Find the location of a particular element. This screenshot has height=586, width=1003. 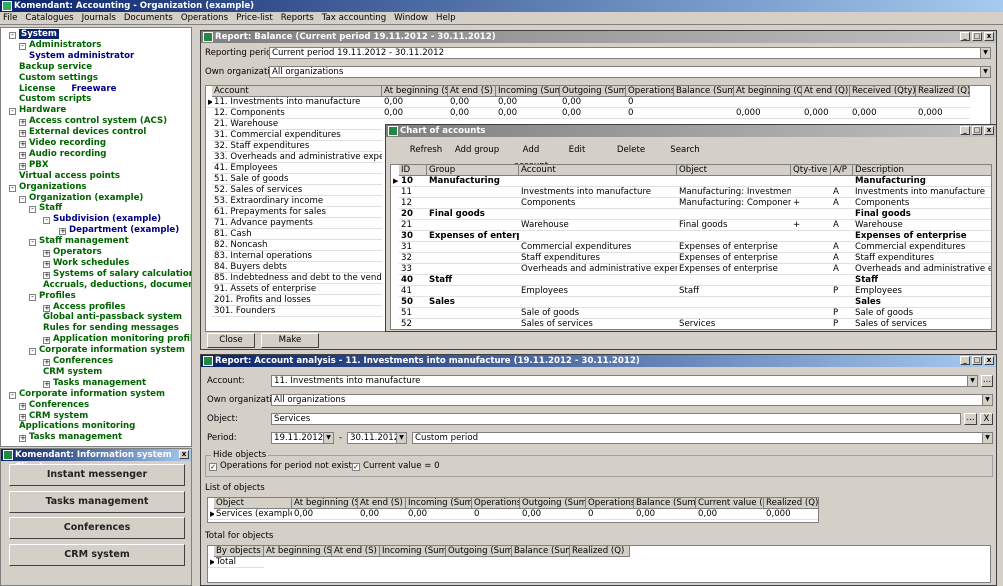

tree-node: - Administrators is located at coordinates (60, 45).